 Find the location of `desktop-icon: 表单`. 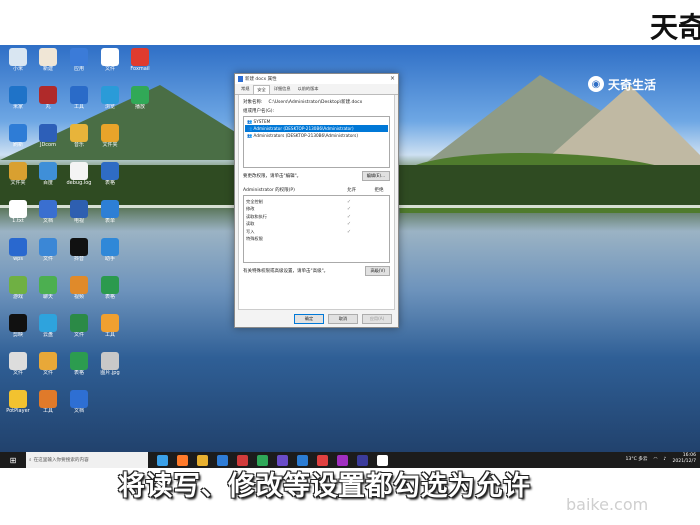

desktop-icon: 表单 is located at coordinates (110, 212).